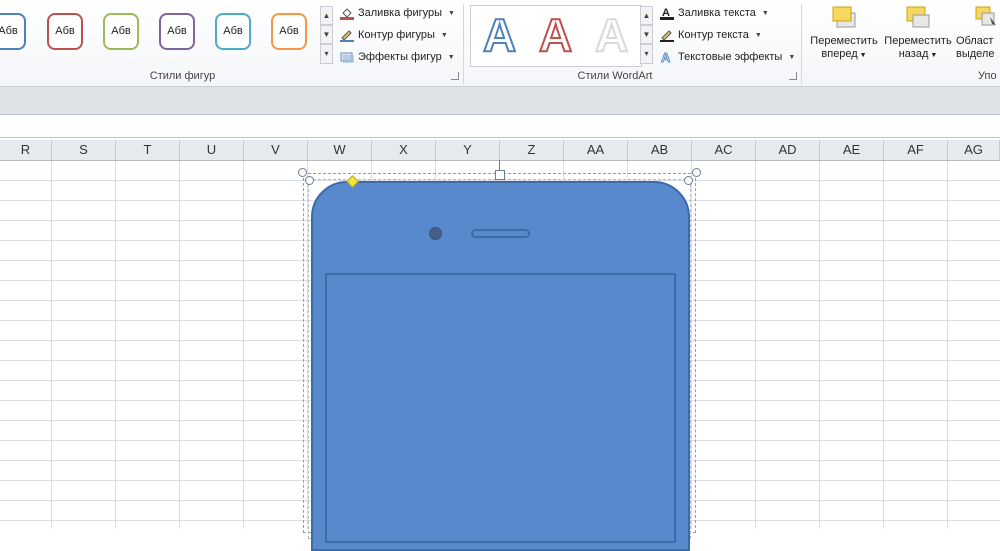  I want to click on resize-handle-top-left-inner, so click(309, 180).